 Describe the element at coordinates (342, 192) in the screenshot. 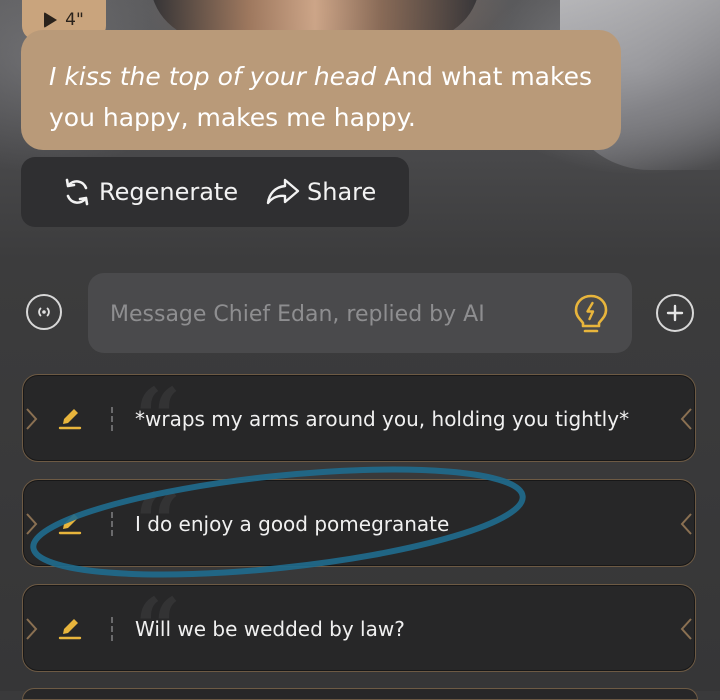

I see `share-label: Share` at that location.